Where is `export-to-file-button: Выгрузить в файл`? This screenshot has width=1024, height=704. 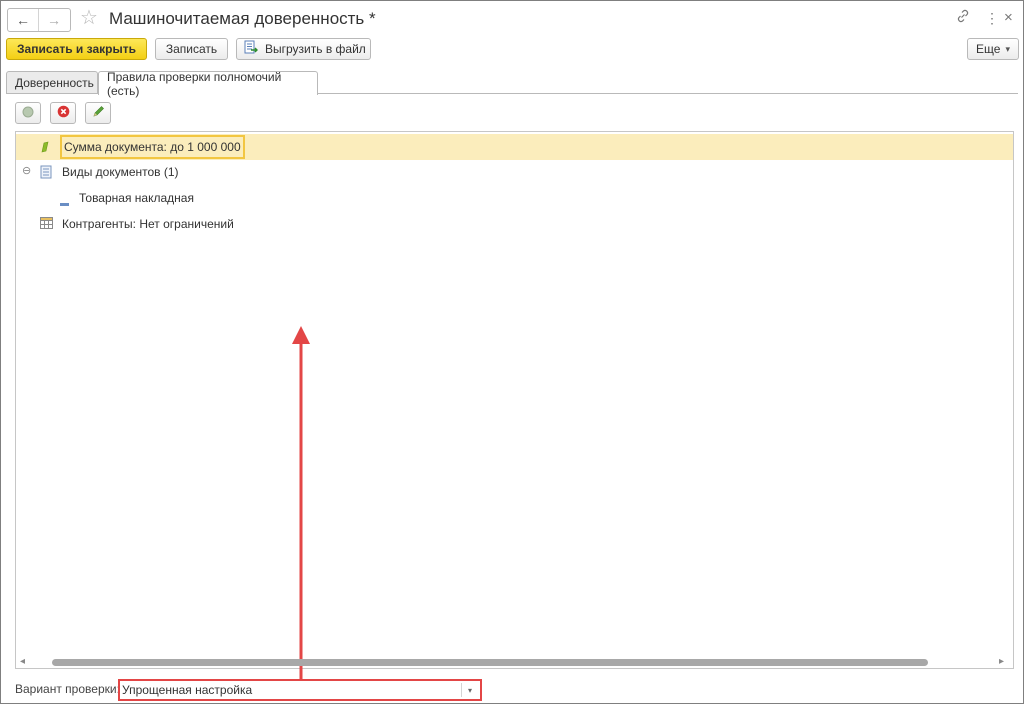
export-to-file-button: Выгрузить в файл is located at coordinates (303, 49).